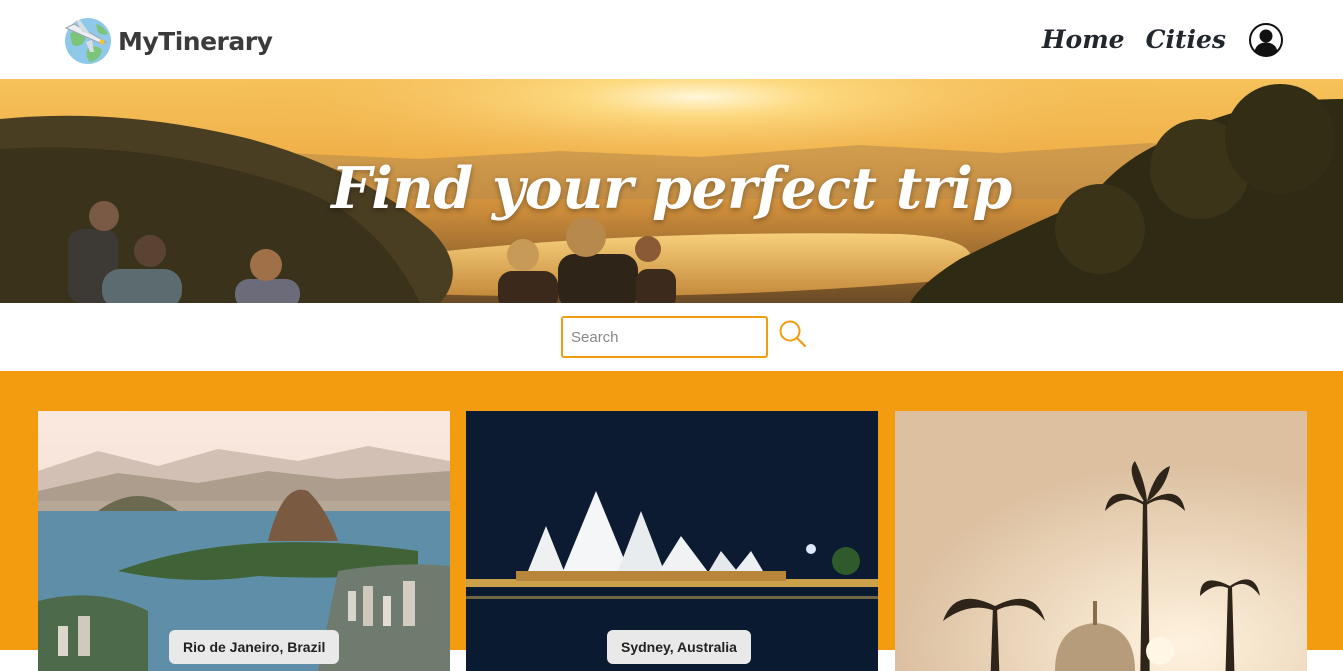  Describe the element at coordinates (671, 39) in the screenshot. I see `navbar: MyTinerary Home Cities` at that location.